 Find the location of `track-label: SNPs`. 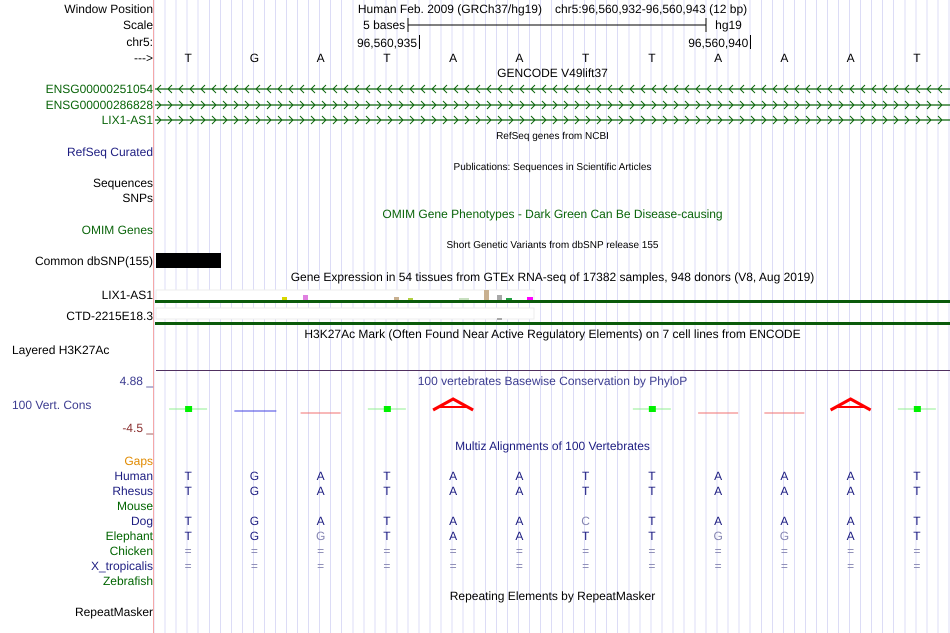

track-label: SNPs is located at coordinates (137, 198).